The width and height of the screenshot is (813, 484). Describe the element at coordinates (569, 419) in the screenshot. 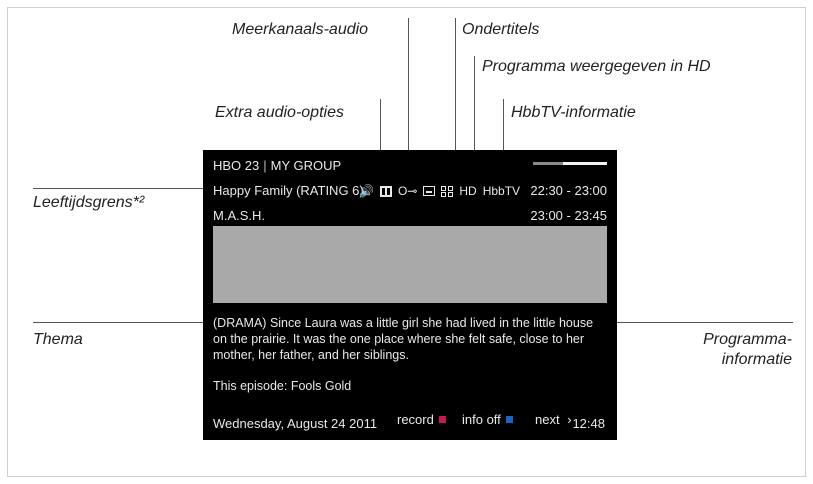

I see `chevron-right-icon: ›` at that location.